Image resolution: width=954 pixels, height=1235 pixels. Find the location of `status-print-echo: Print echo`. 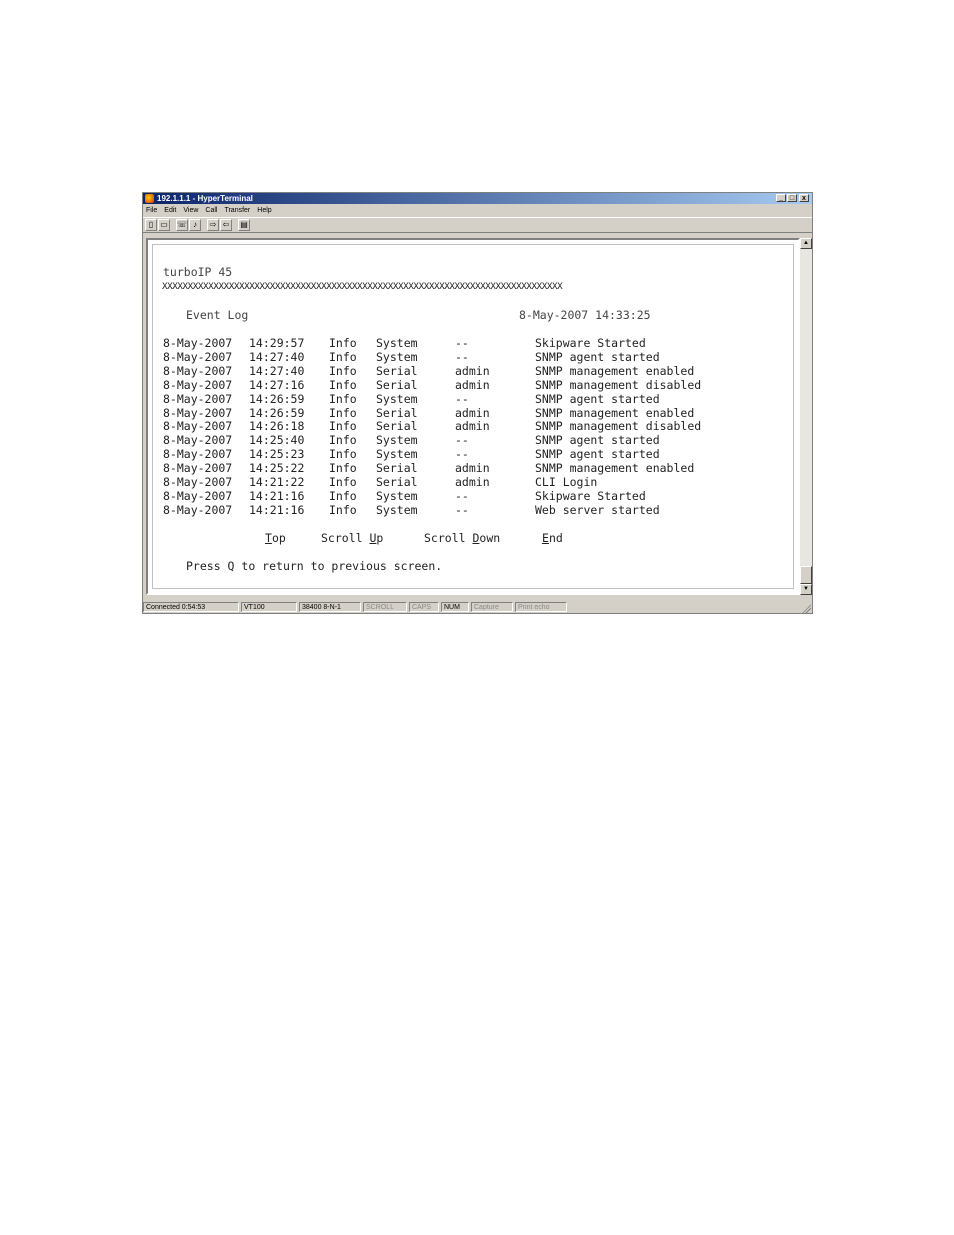

status-print-echo: Print echo is located at coordinates (541, 607).